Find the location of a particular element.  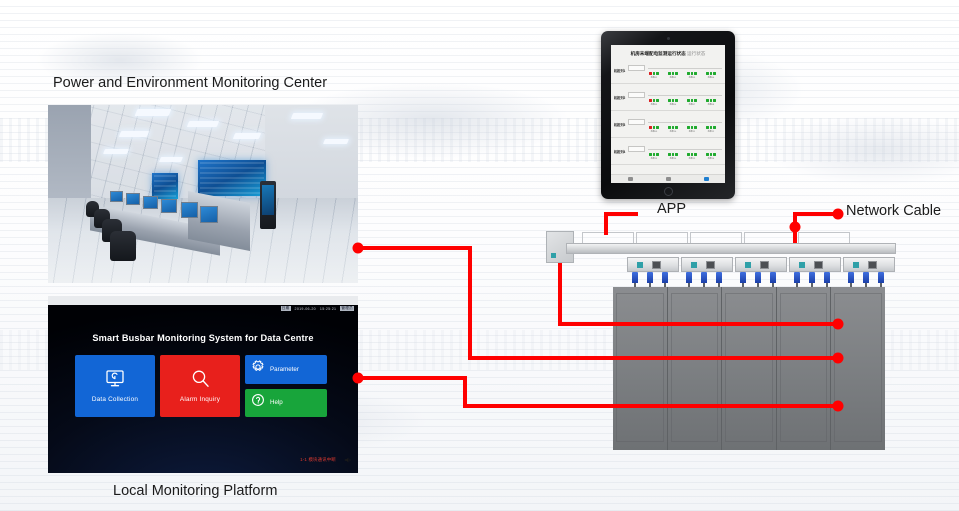

led-group: 机柜16 is located at coordinates (711, 156).